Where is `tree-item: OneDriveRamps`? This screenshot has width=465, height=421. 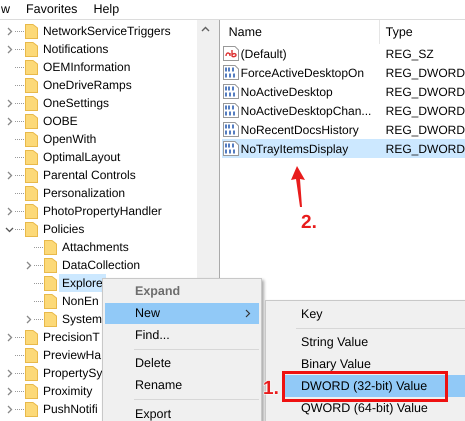 tree-item: OneDriveRamps is located at coordinates (87, 85).